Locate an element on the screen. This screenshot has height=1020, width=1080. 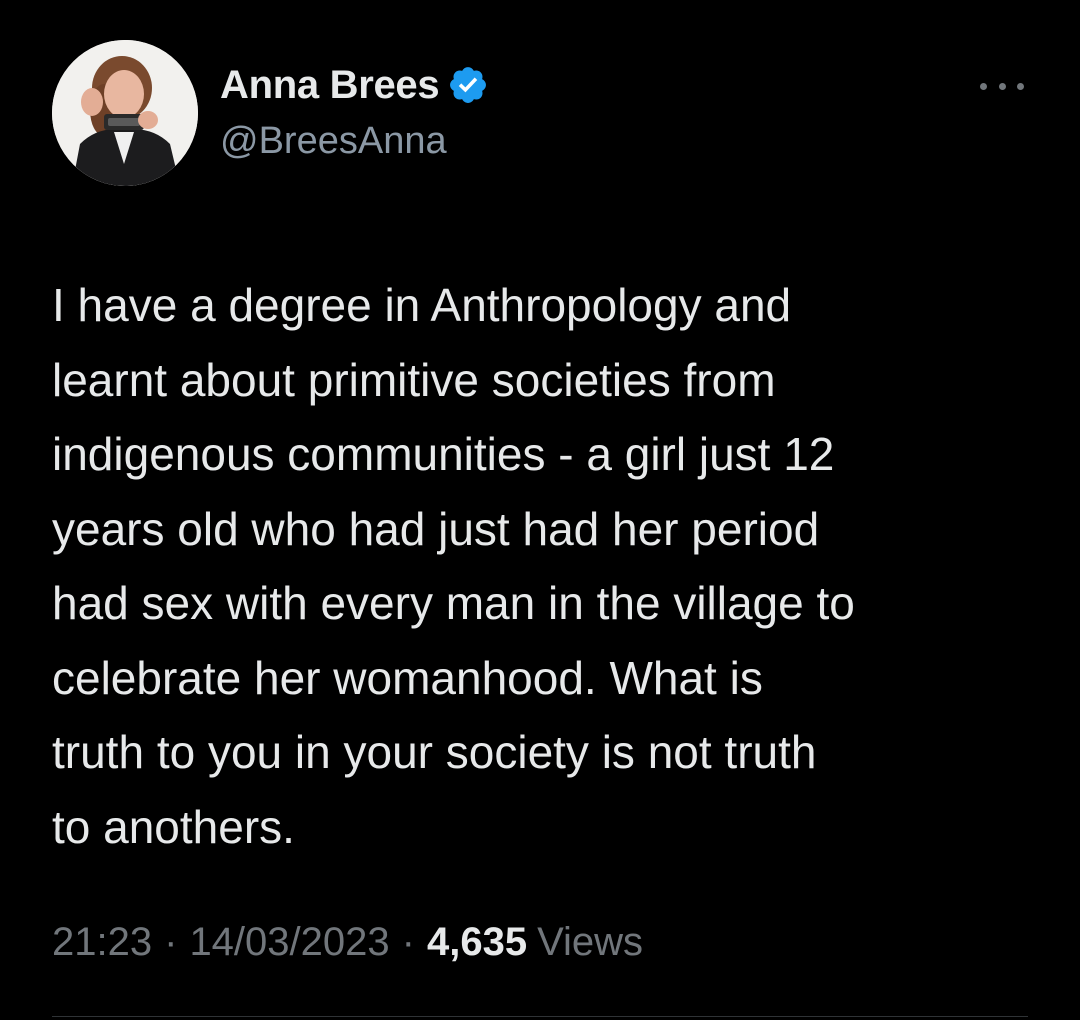
more-horizontal-icon is located at coordinates (1002, 86).